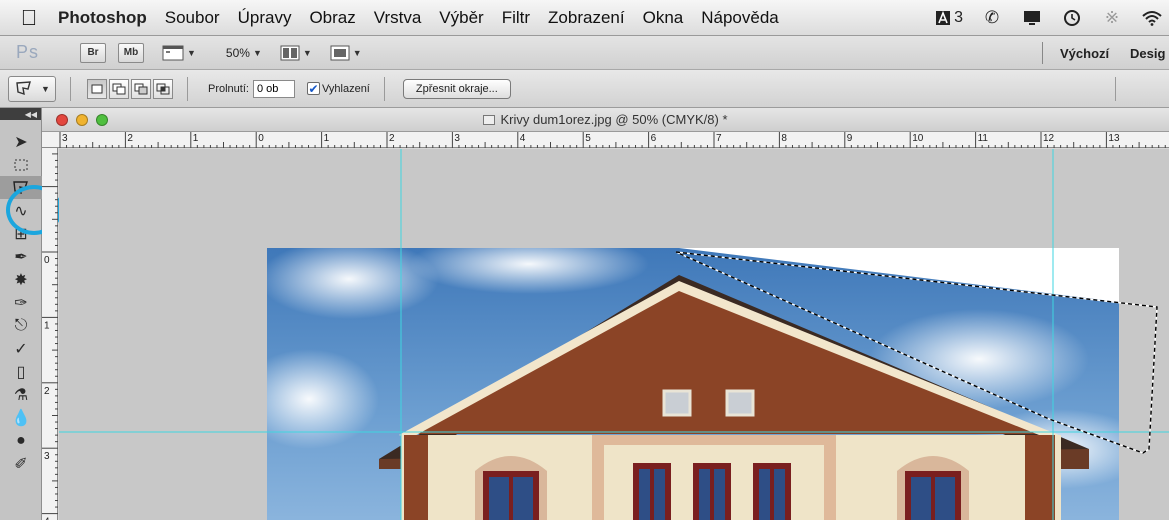 This screenshot has height=520, width=1169. What do you see at coordinates (992, 18) in the screenshot?
I see `phone-icon: ✆` at bounding box center [992, 18].